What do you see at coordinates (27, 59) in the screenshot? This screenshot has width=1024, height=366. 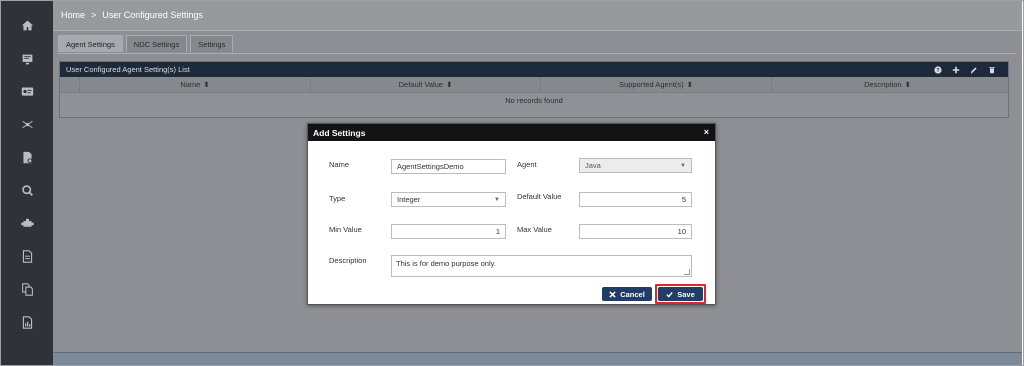 I see `monitor-icon` at bounding box center [27, 59].